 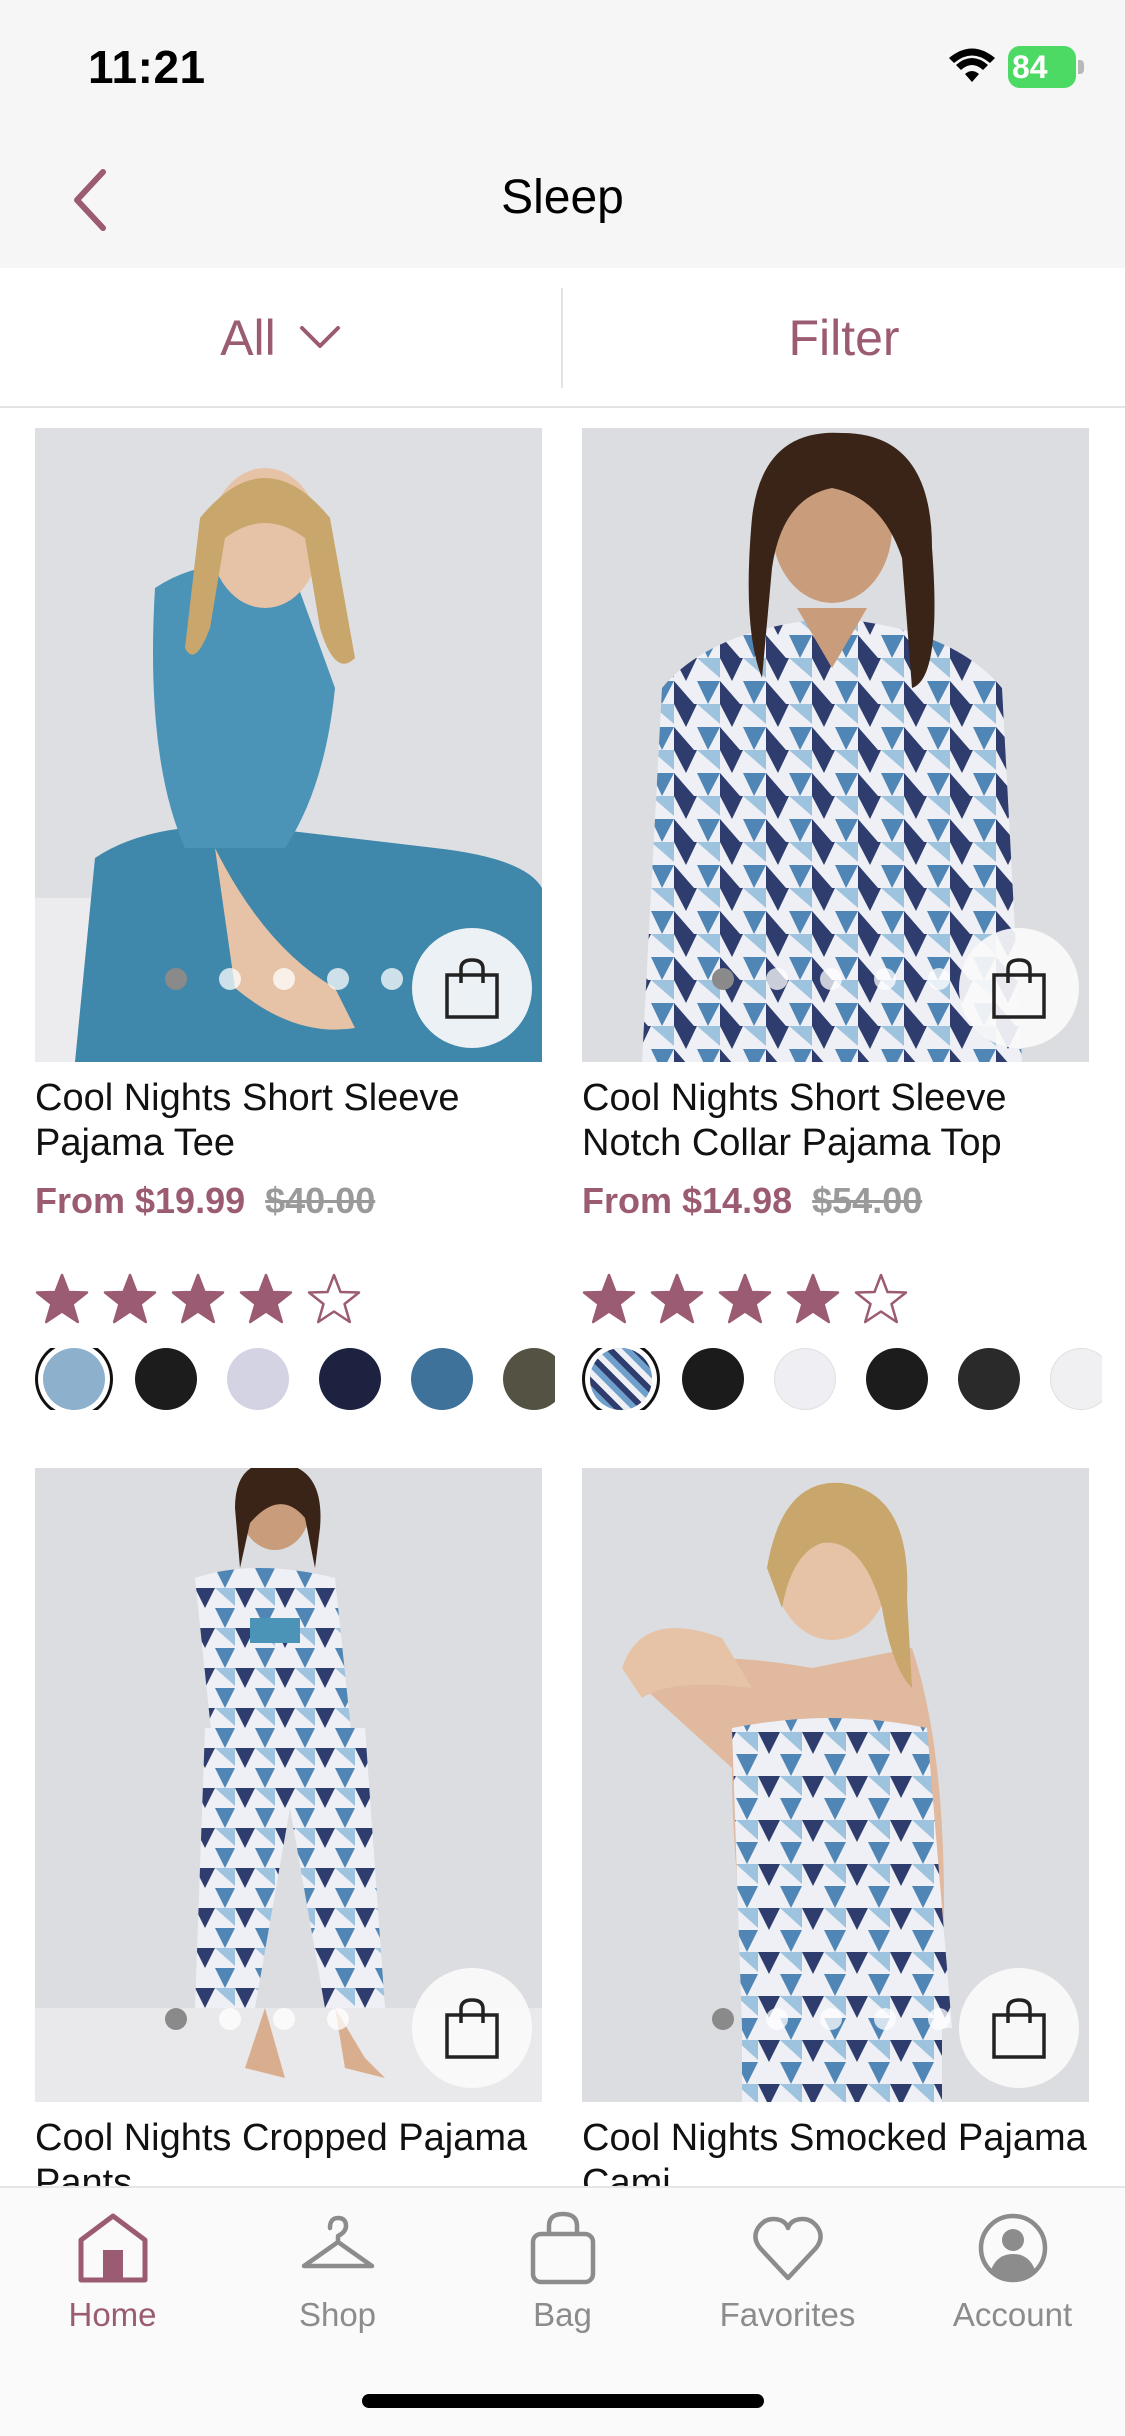 I want to click on battery-level: 84, so click(x=1030, y=67).